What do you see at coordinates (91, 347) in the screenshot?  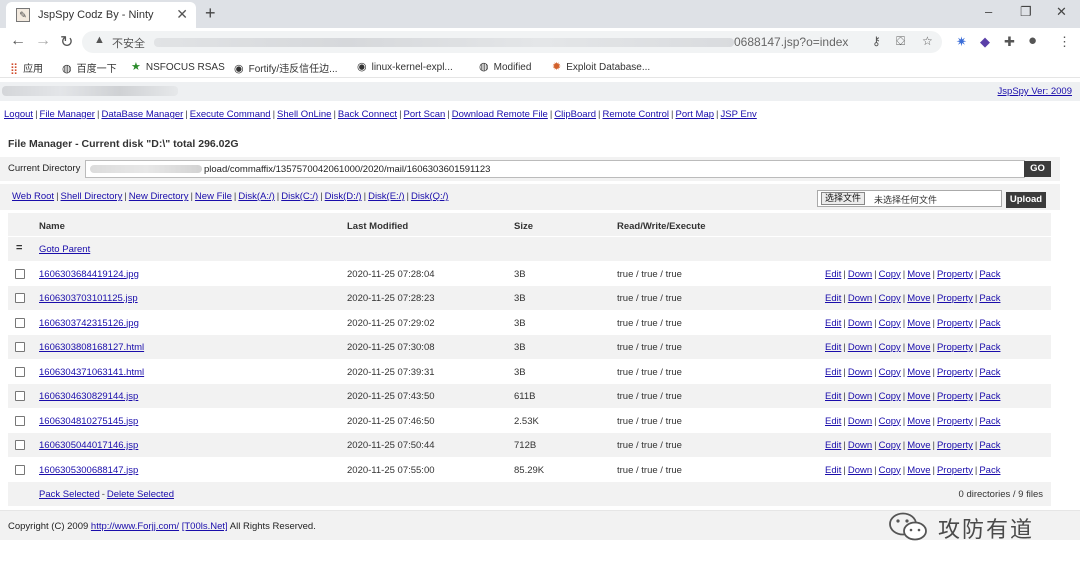 I see `file-name-link: 1606303808168127.html` at bounding box center [91, 347].